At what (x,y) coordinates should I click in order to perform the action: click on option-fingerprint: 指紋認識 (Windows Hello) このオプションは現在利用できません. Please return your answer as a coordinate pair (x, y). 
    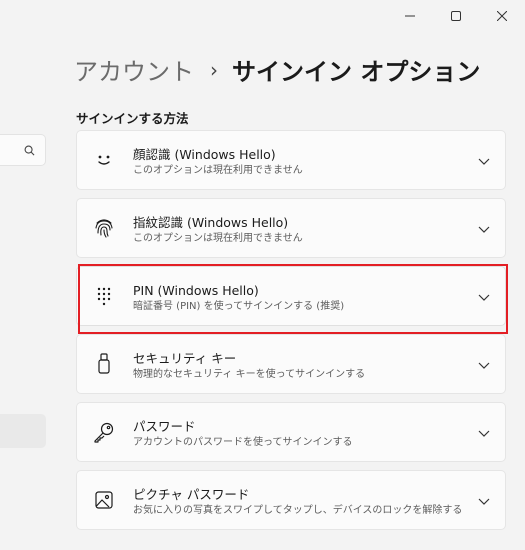
    Looking at the image, I should click on (291, 228).